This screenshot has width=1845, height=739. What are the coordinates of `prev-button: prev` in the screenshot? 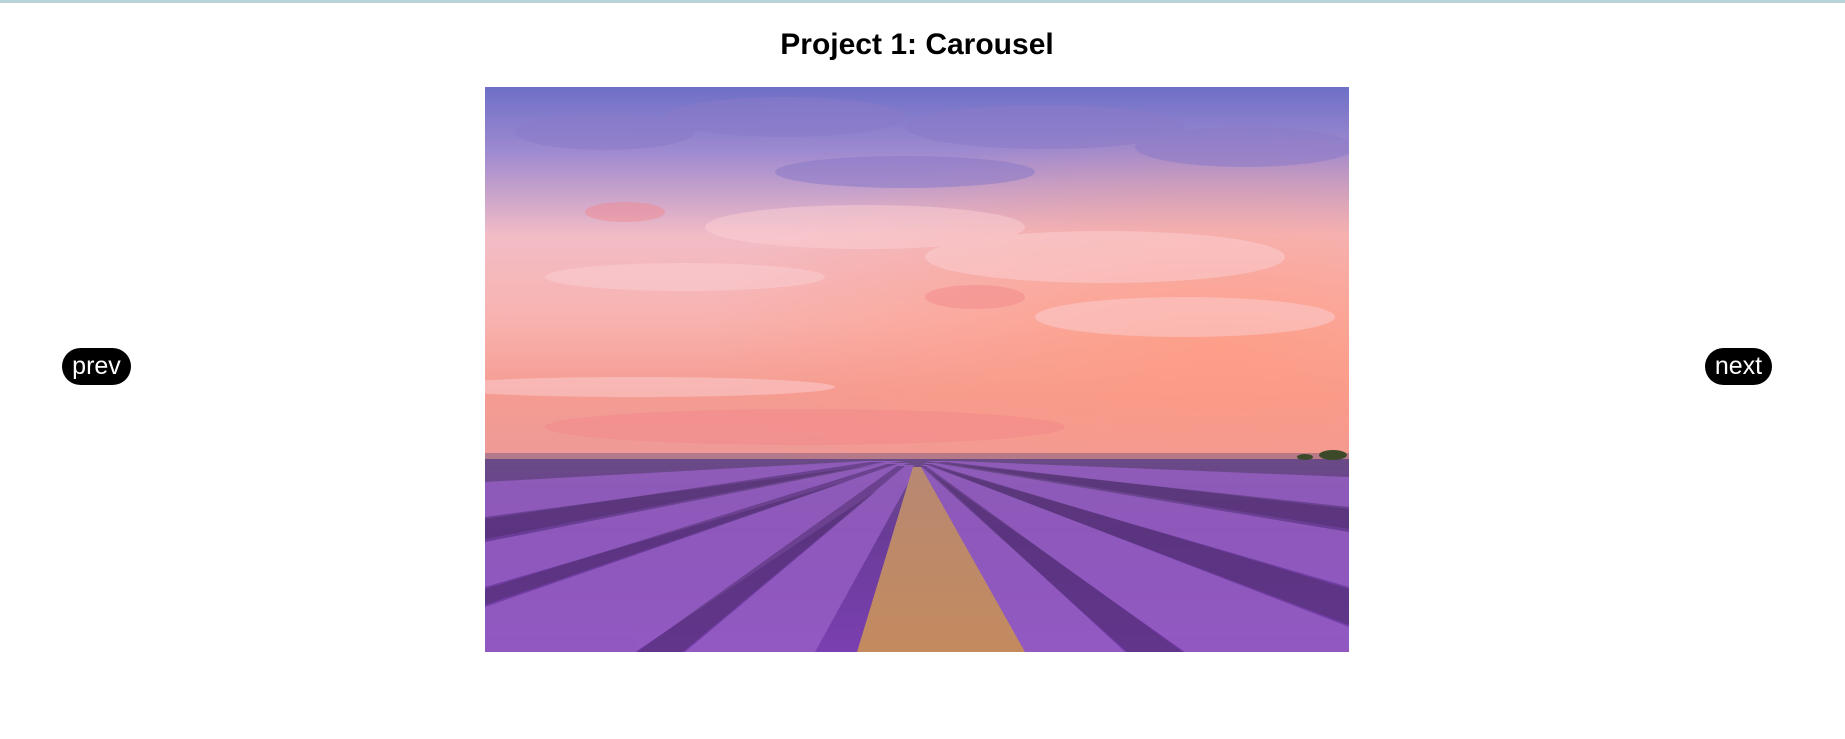 It's located at (96, 366).